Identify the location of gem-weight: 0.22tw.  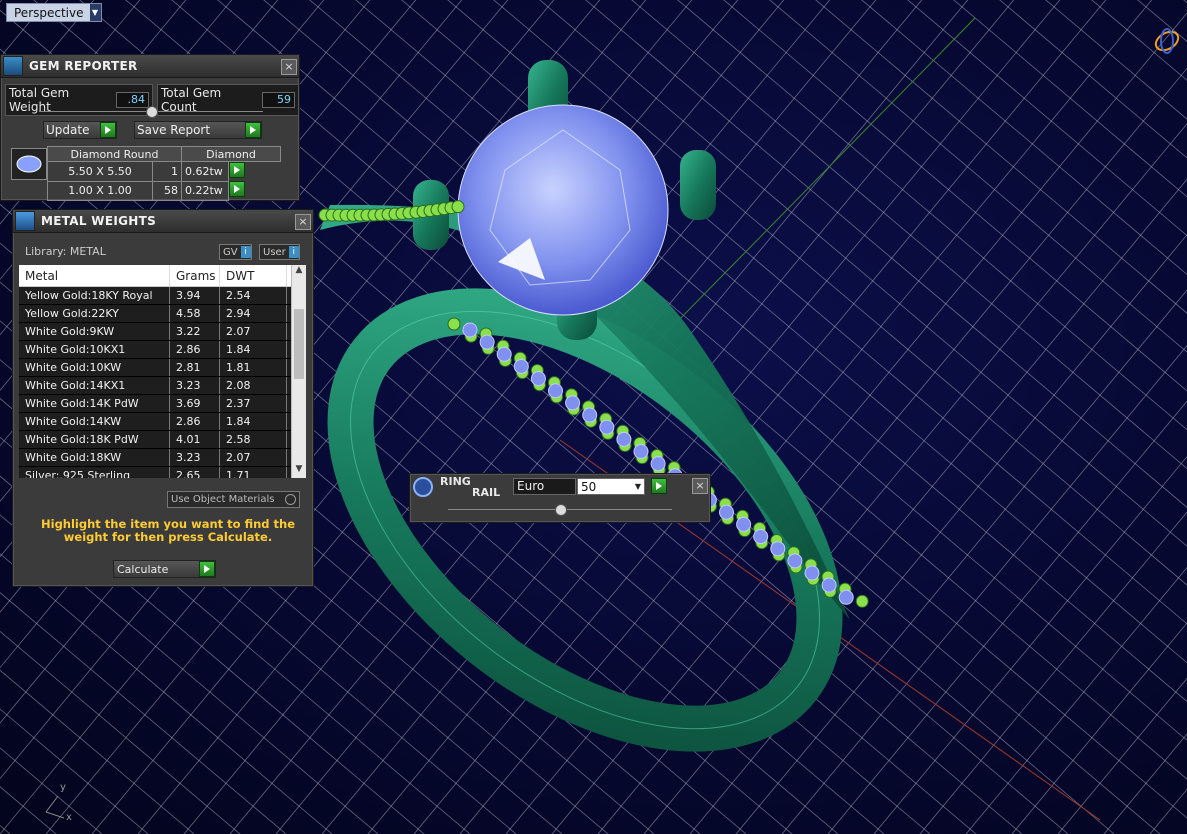
(205, 190).